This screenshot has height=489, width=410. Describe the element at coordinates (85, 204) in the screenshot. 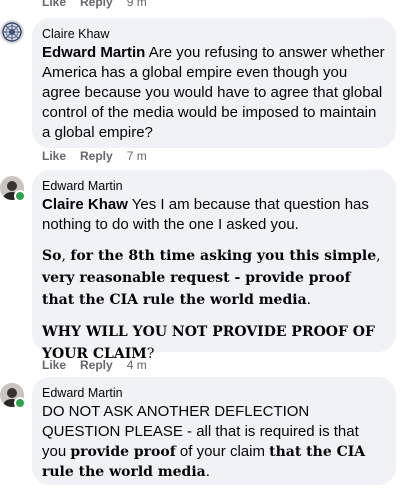

I see `mention-link: Claire Khaw` at that location.